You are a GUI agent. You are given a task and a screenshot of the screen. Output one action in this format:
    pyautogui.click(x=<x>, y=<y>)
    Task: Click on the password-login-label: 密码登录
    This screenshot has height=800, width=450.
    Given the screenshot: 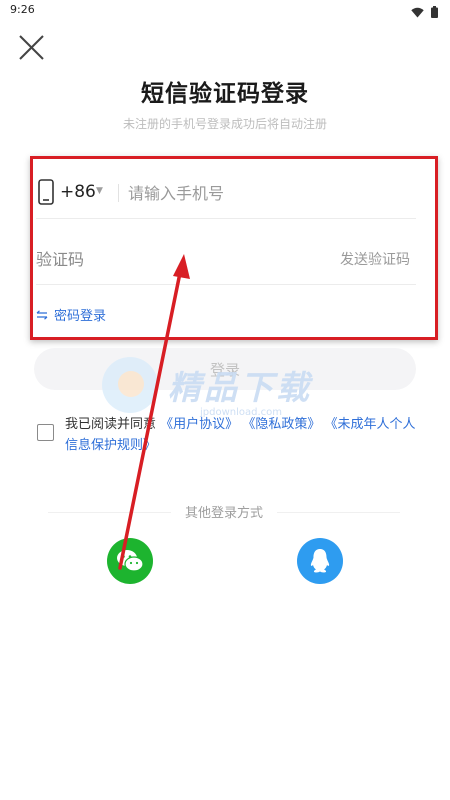 What is the action you would take?
    pyautogui.click(x=80, y=316)
    